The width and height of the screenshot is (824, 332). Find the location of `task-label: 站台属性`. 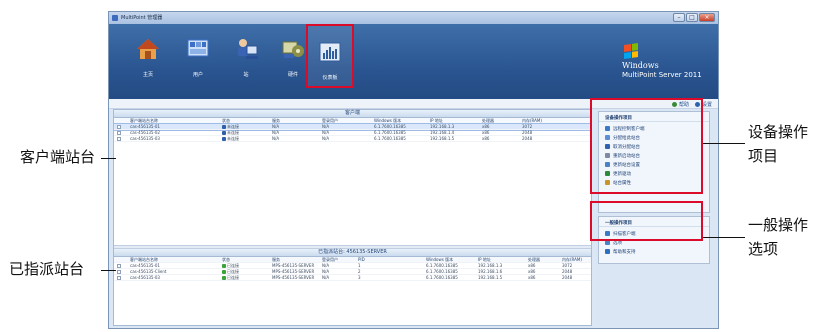

task-label: 站台属性 is located at coordinates (622, 183).